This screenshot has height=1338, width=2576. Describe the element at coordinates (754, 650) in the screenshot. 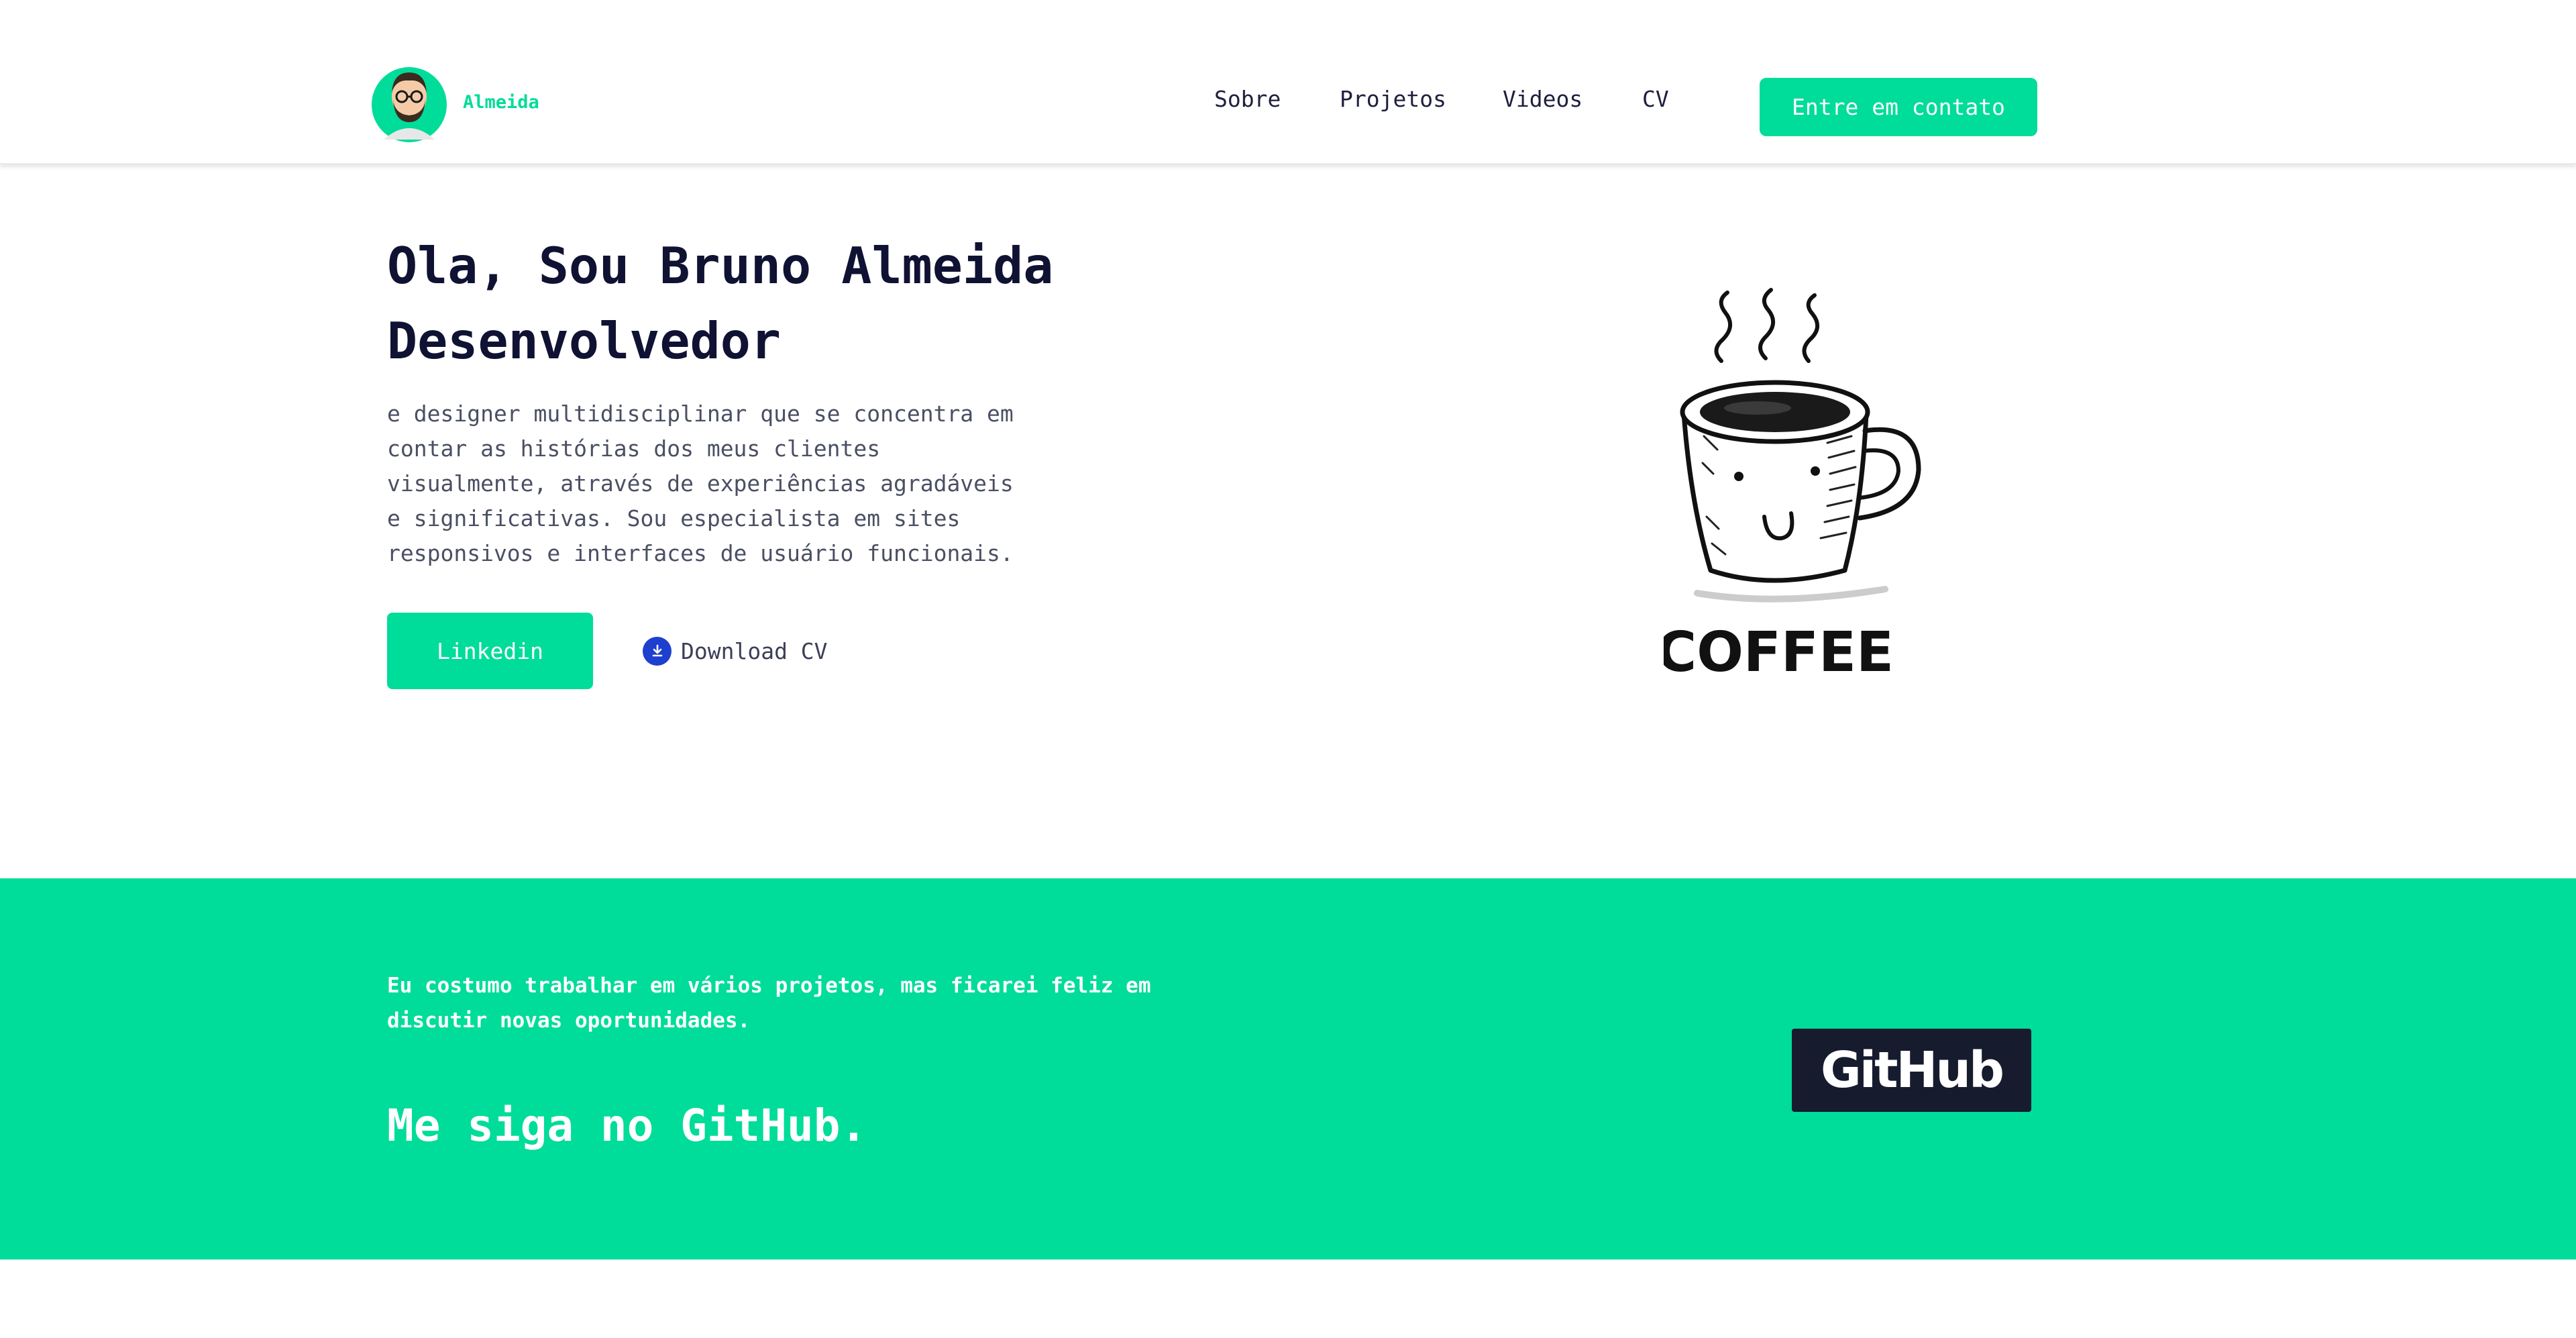

I see `download-cv-label: Download CV` at that location.